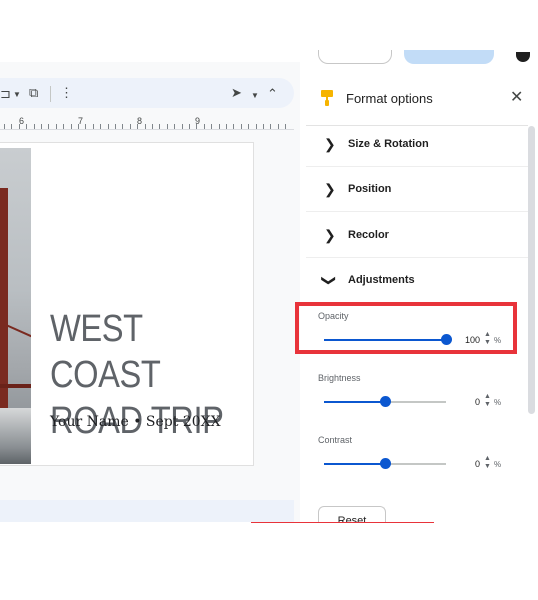 Image resolution: width=538 pixels, height=600 pixels. Describe the element at coordinates (269, 561) in the screenshot. I see `footer-area` at that location.